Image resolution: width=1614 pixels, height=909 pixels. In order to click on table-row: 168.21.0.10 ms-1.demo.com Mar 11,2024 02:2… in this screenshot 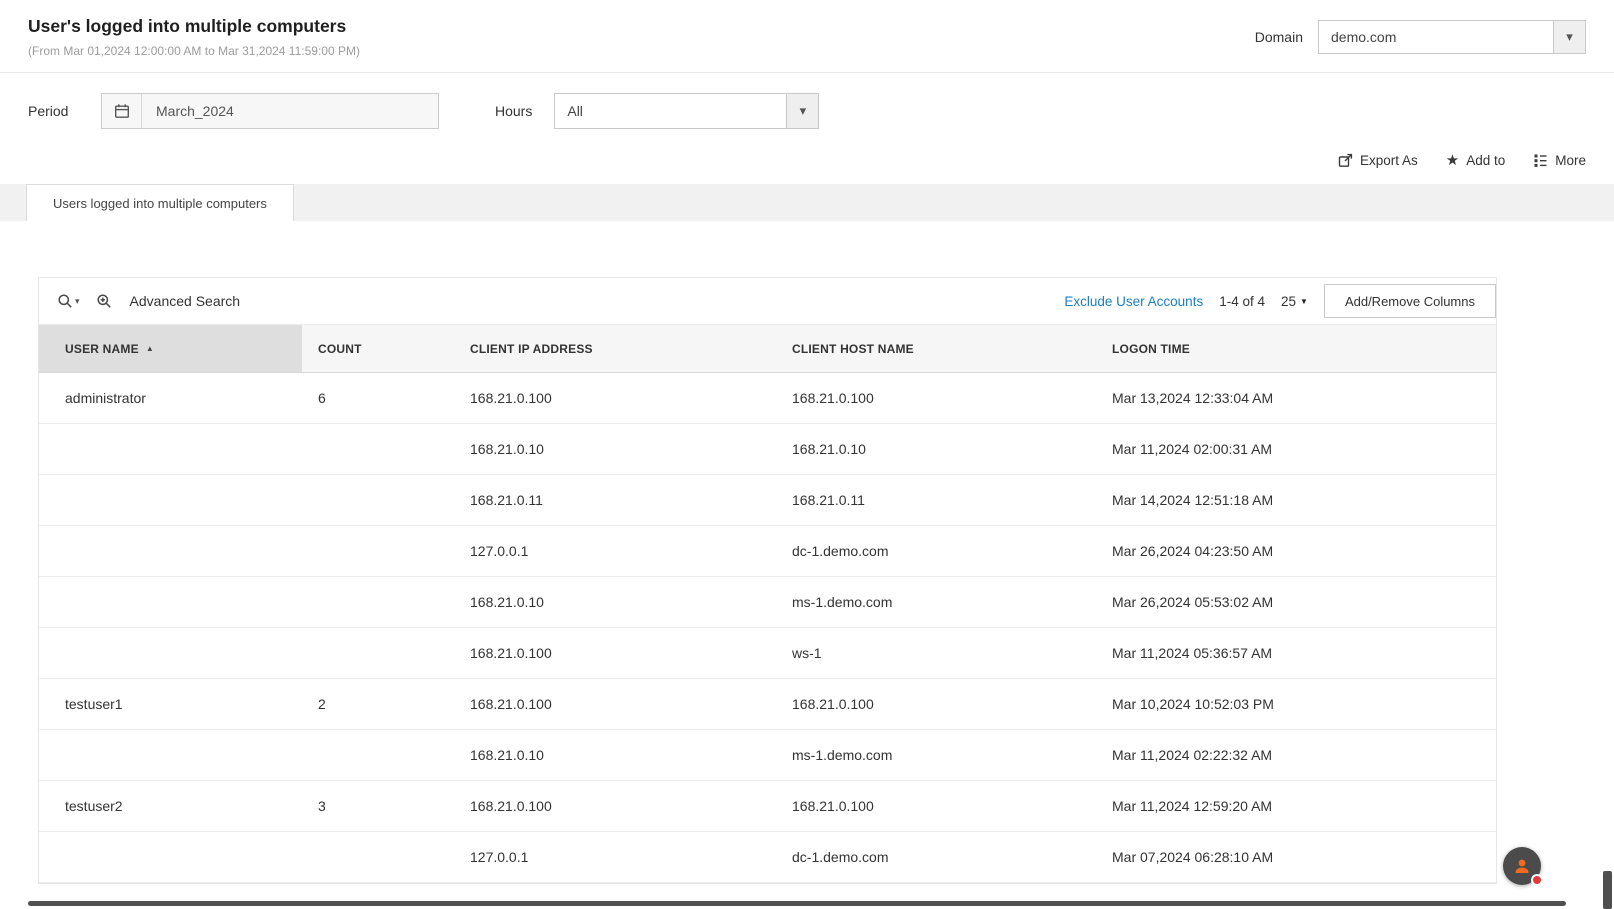, I will do `click(767, 755)`.